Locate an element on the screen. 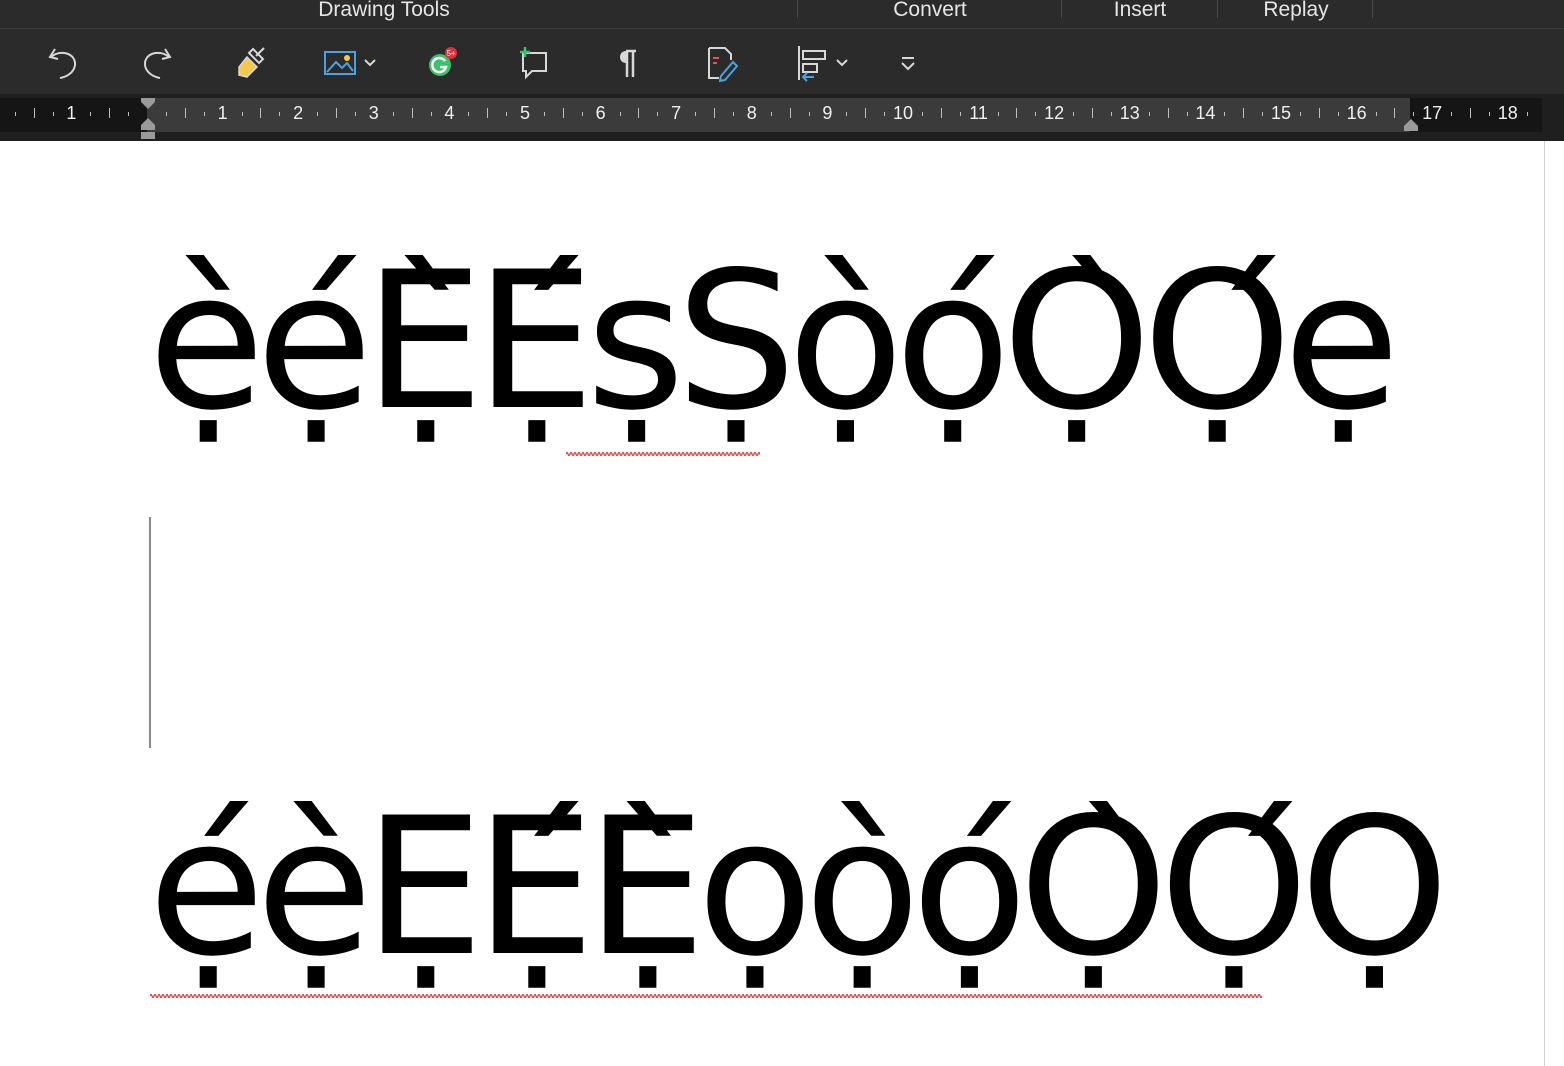 The image size is (1564, 1066). paragraph-mark-icon is located at coordinates (628, 63).